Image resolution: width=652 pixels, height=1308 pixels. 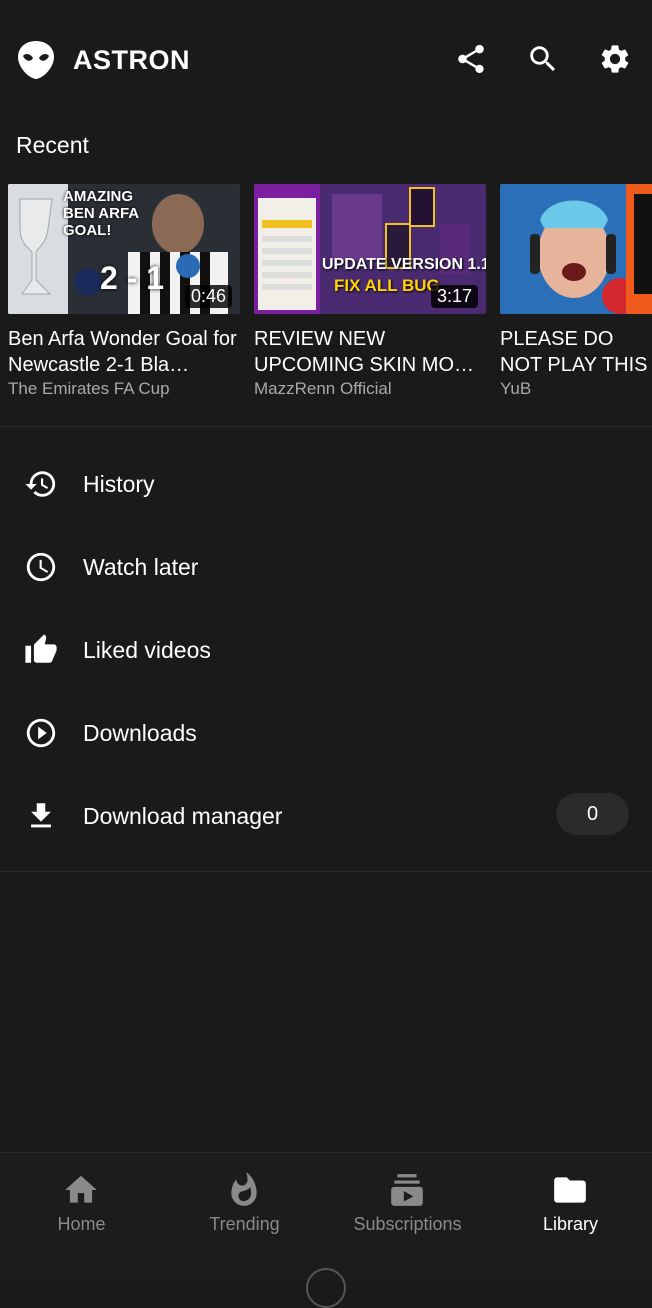 I want to click on menu-item-label: History, so click(x=119, y=484).